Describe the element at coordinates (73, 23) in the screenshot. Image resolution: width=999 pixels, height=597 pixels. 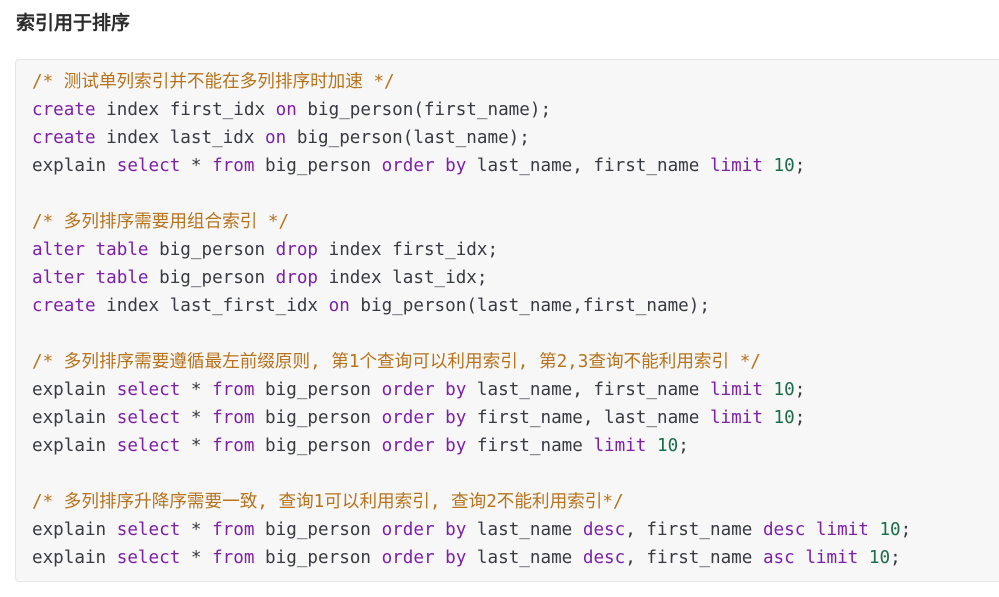
I see `section-heading: 索引用于排序` at that location.